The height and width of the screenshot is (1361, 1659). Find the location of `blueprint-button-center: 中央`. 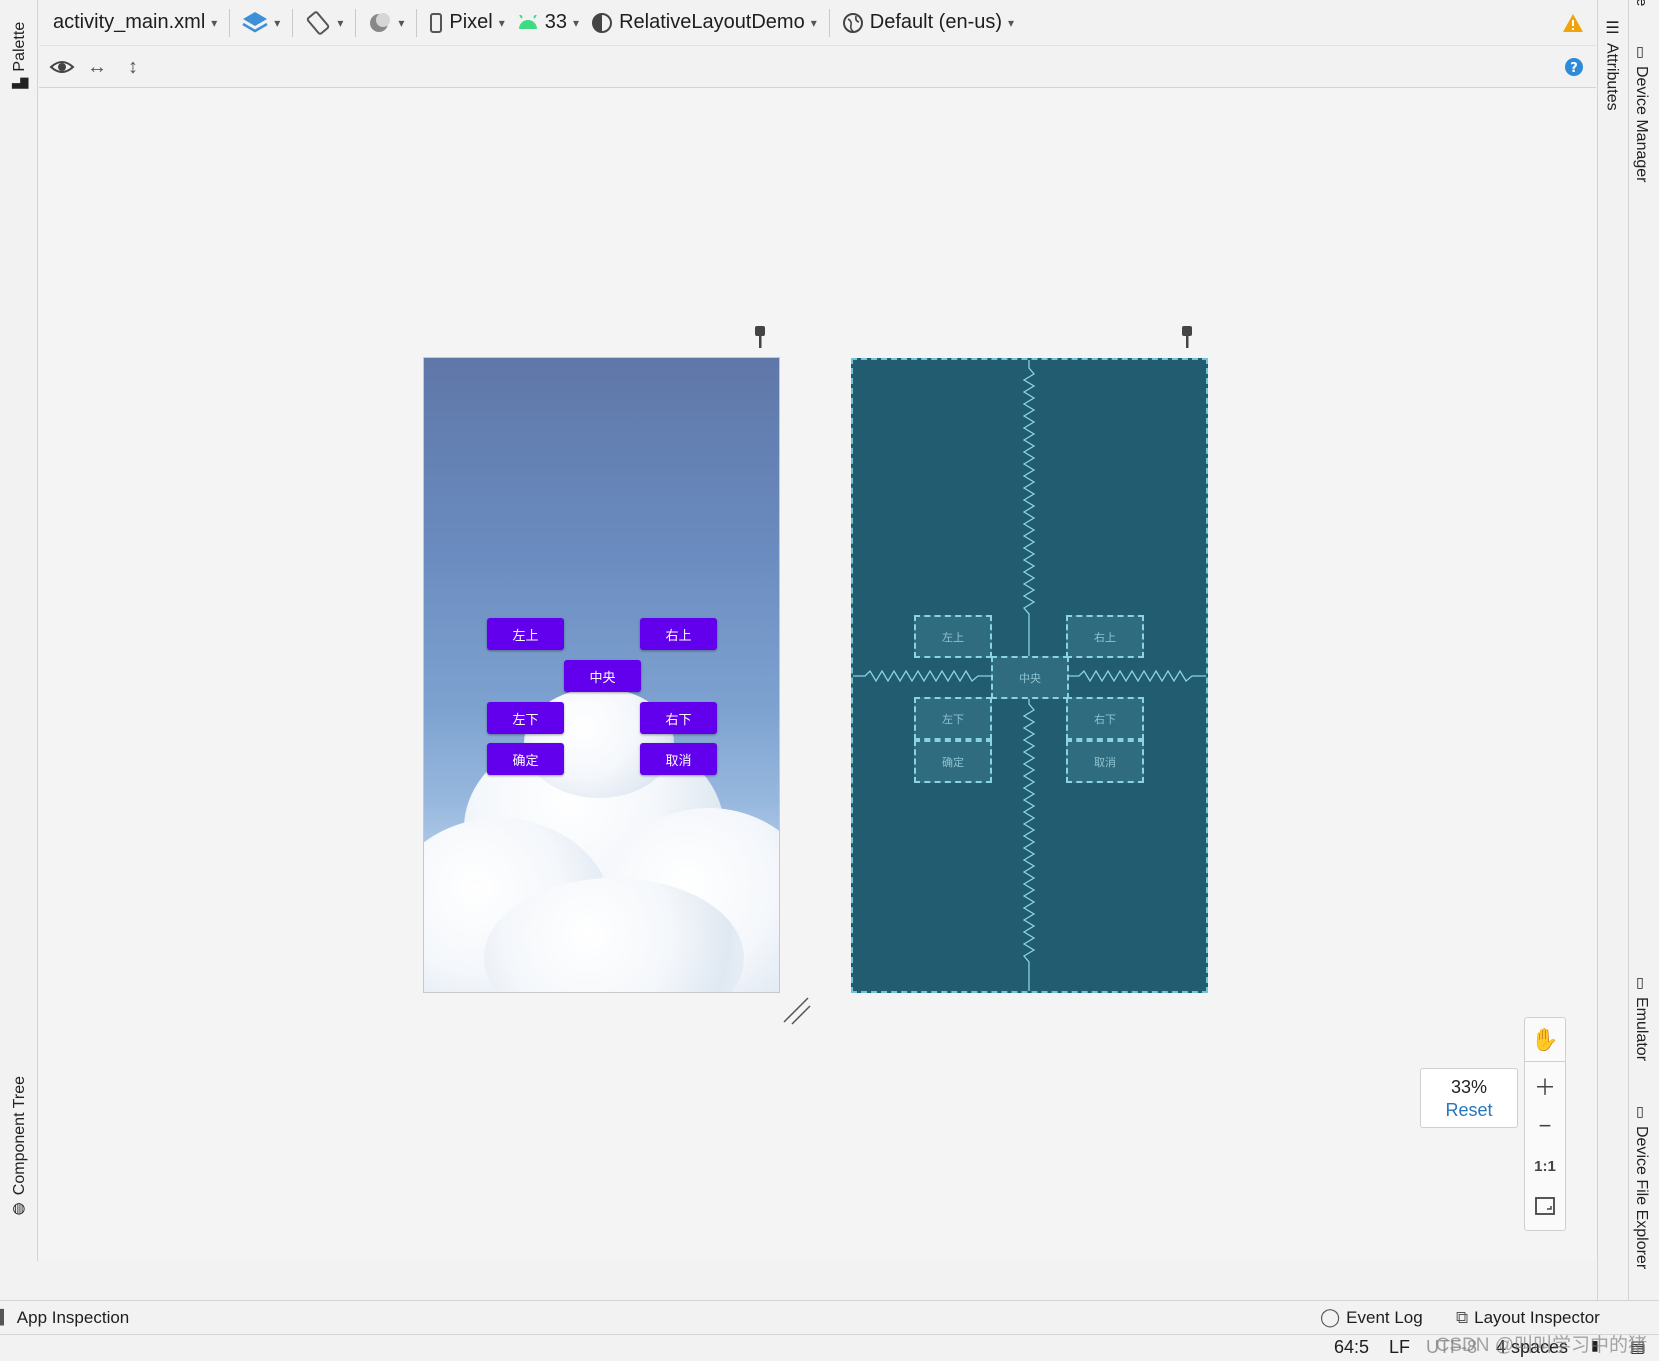

blueprint-button-center: 中央 is located at coordinates (1030, 677).